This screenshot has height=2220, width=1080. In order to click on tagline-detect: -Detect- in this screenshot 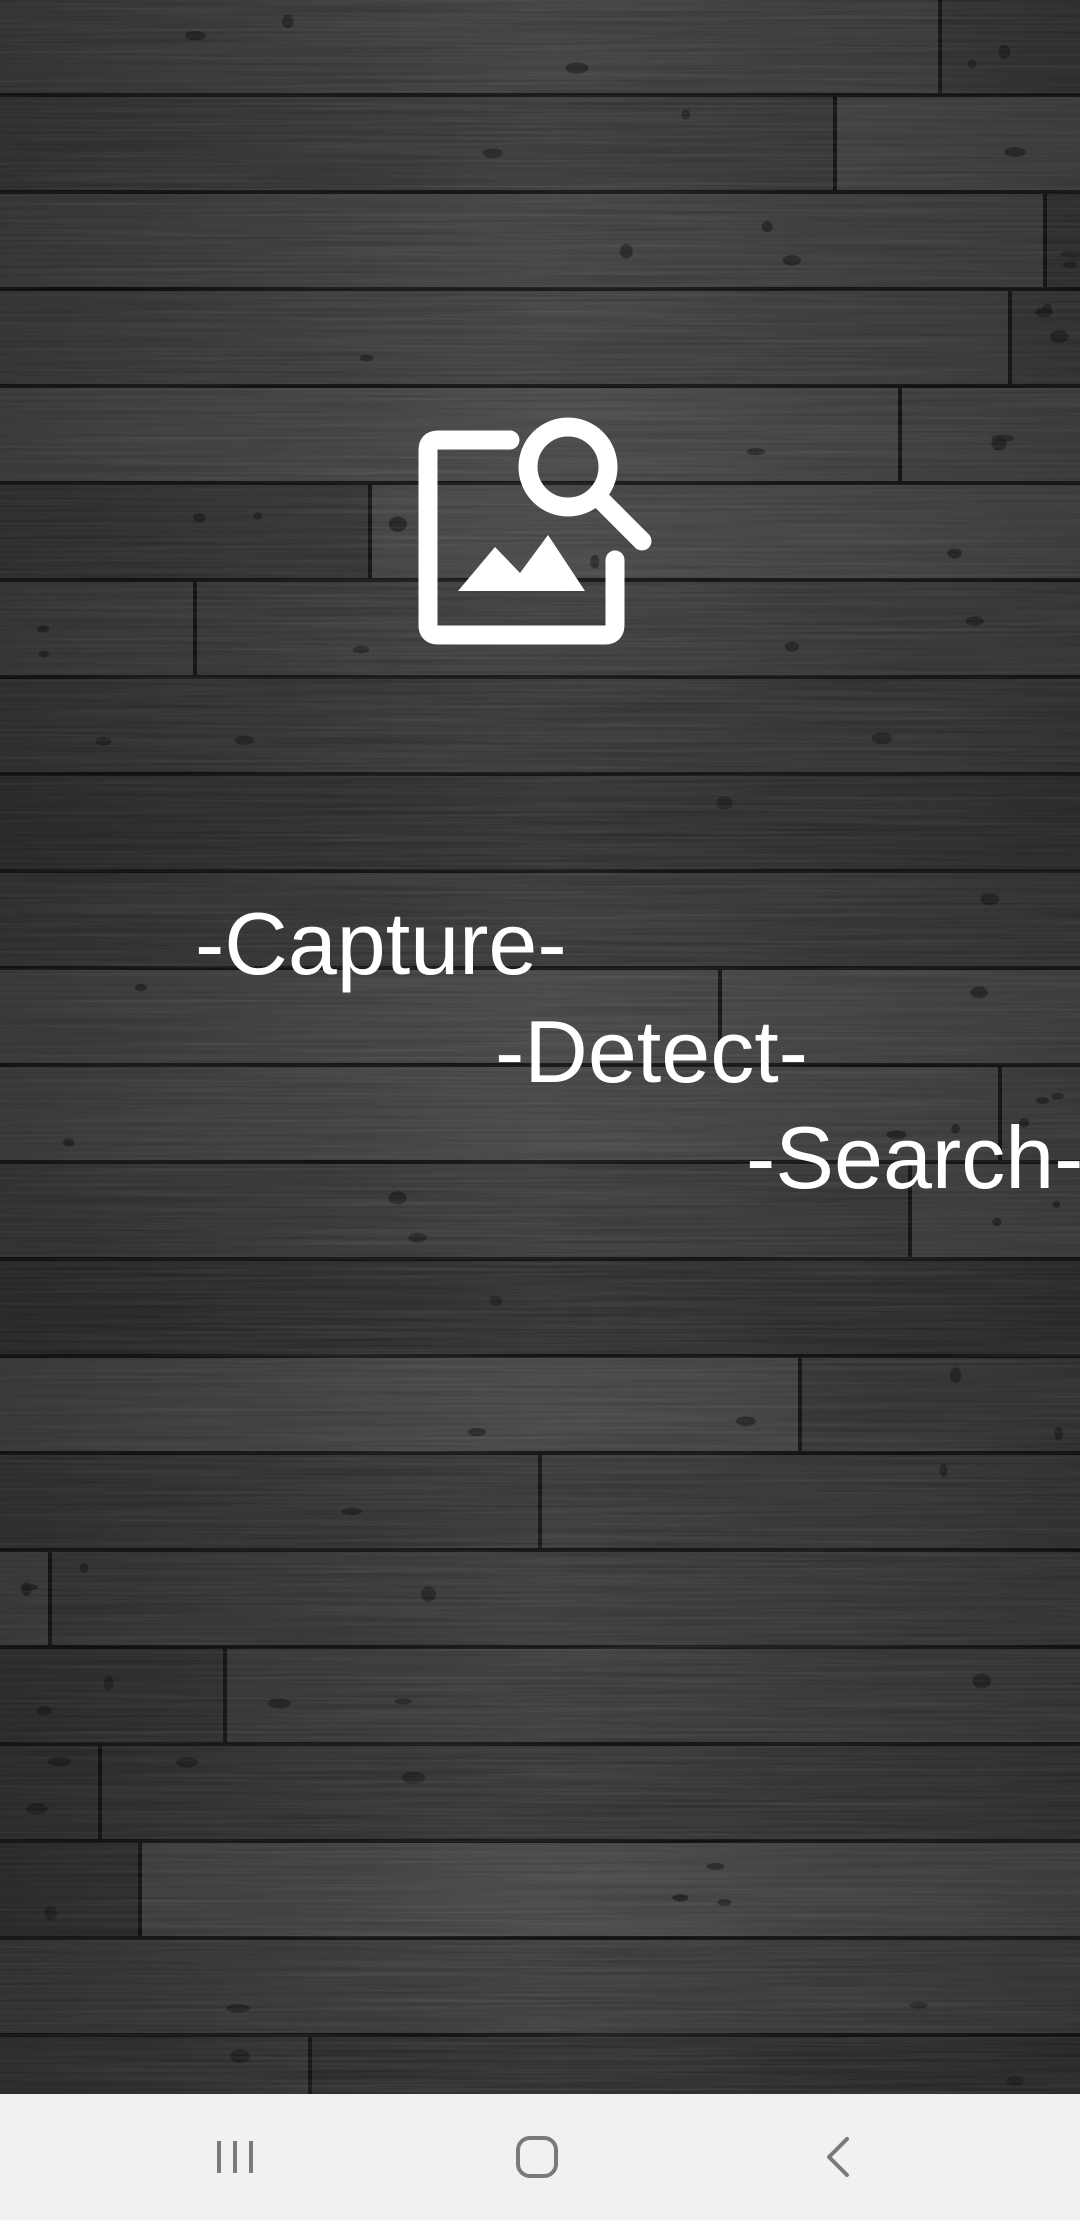, I will do `click(651, 1051)`.